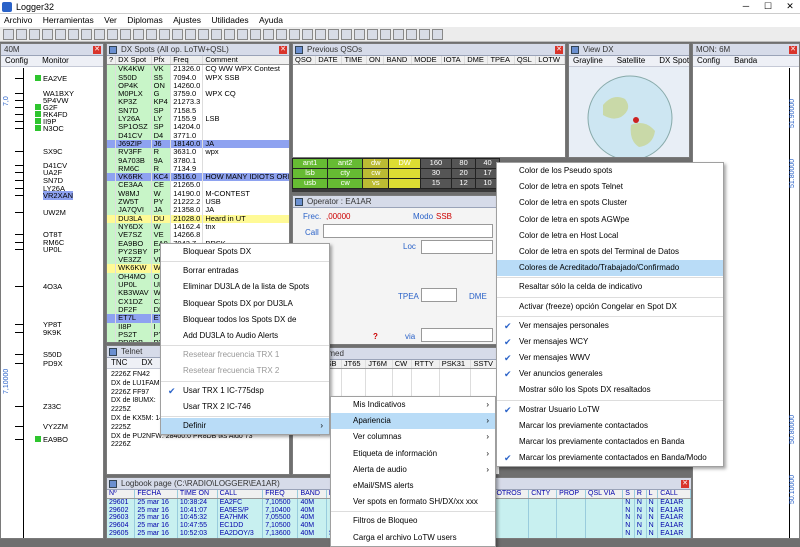 This screenshot has height=547, width=800. Describe the element at coordinates (18, 20) in the screenshot. I see `menu-archivo: Archivo` at that location.